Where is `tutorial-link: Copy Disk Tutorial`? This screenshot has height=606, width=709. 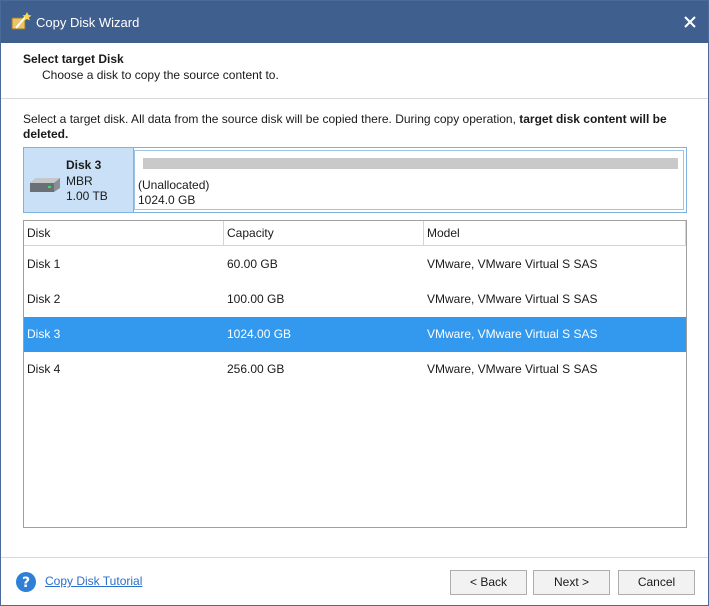
tutorial-link: Copy Disk Tutorial is located at coordinates (93, 581).